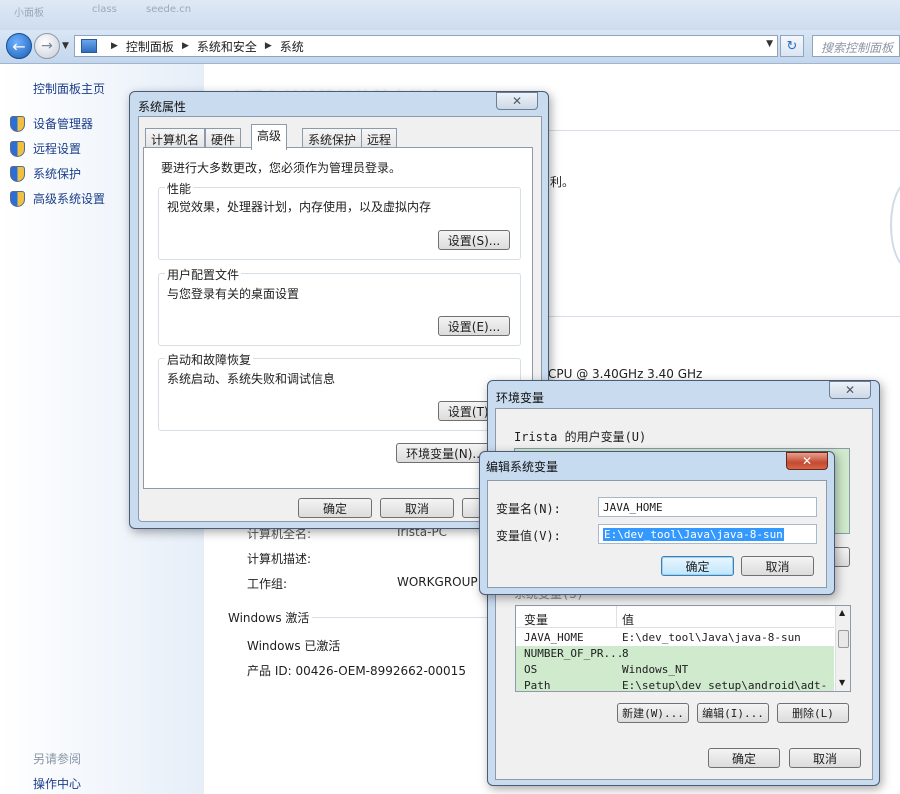 Image resolution: width=900 pixels, height=794 pixels. What do you see at coordinates (537, 685) in the screenshot?
I see `row-variable: Path` at bounding box center [537, 685].